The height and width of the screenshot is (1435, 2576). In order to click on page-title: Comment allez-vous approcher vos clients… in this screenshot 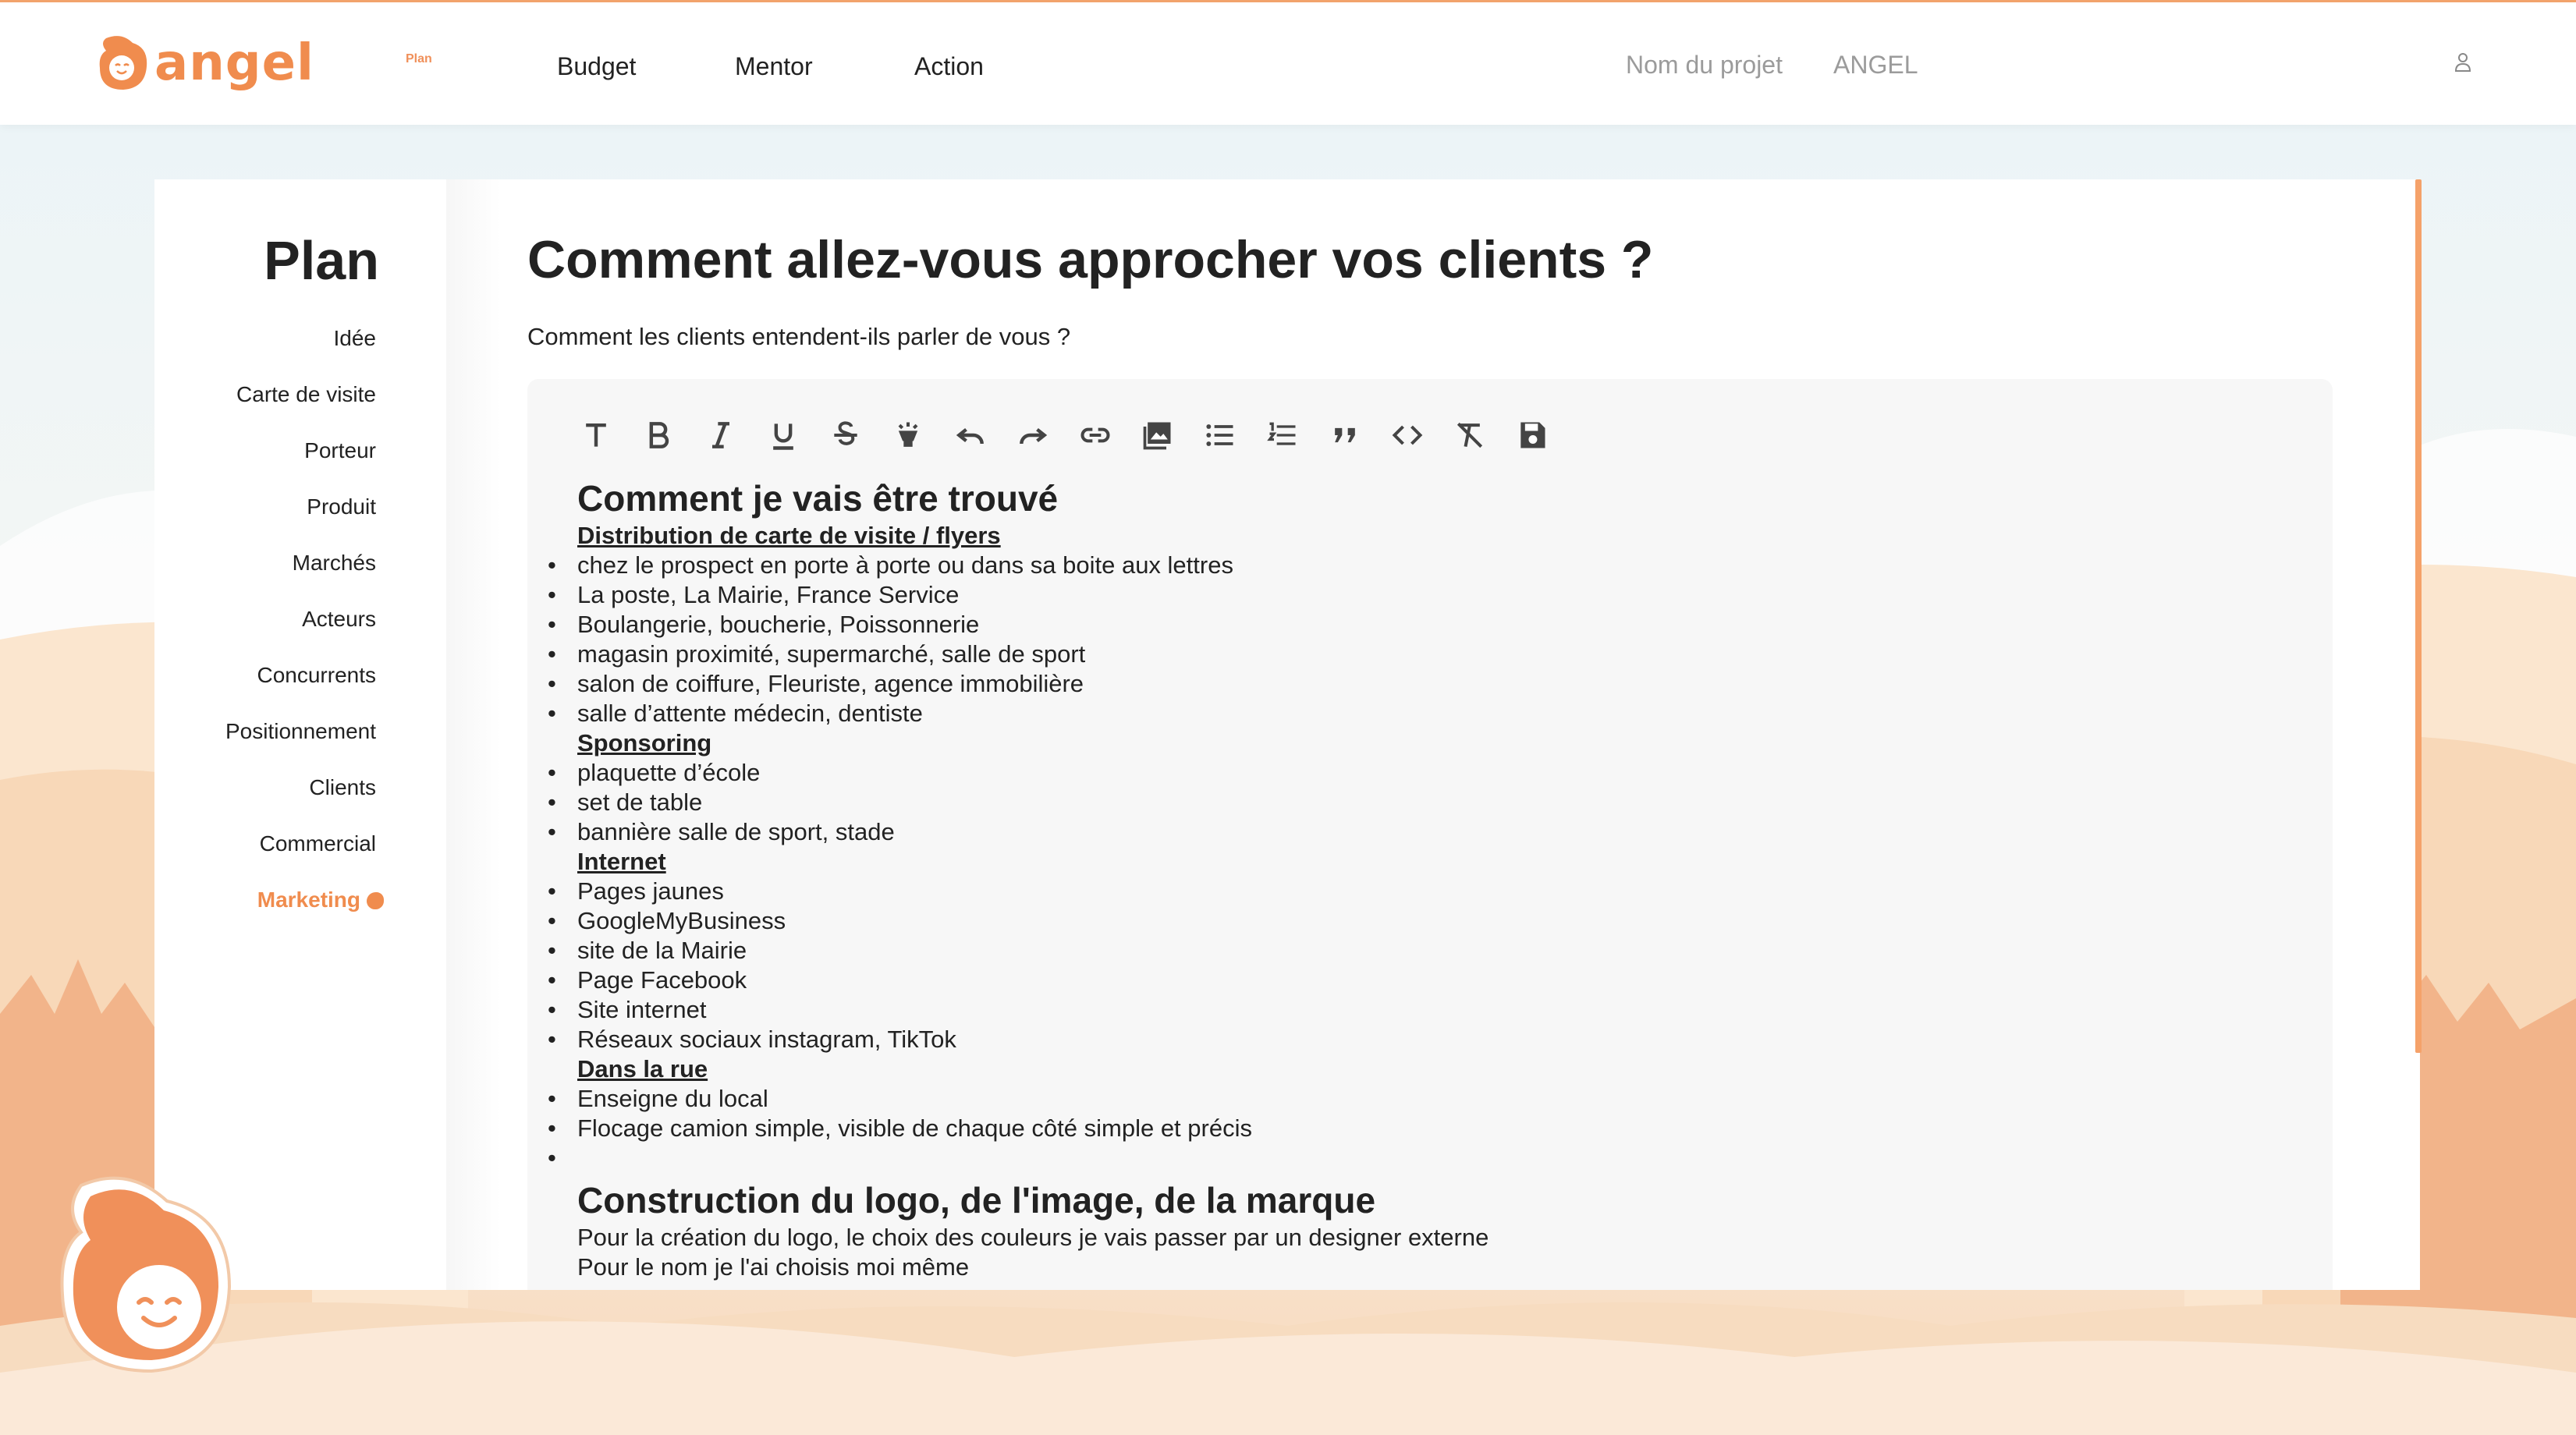, I will do `click(1090, 259)`.